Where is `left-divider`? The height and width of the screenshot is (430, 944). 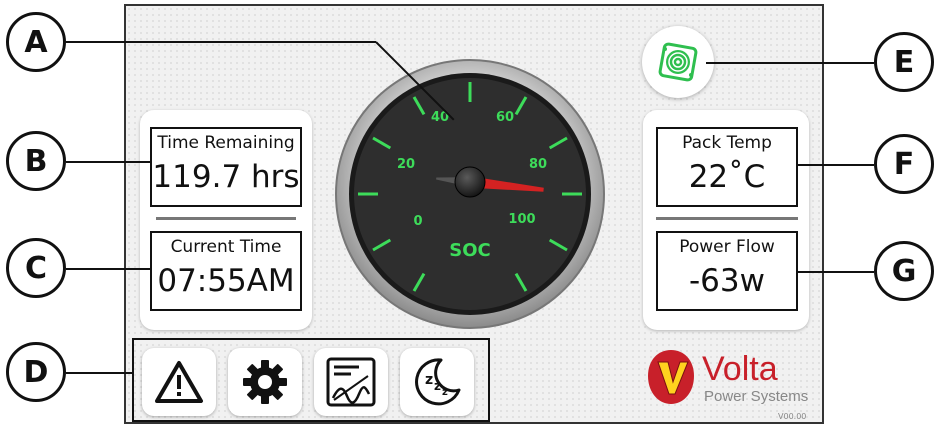 left-divider is located at coordinates (226, 218).